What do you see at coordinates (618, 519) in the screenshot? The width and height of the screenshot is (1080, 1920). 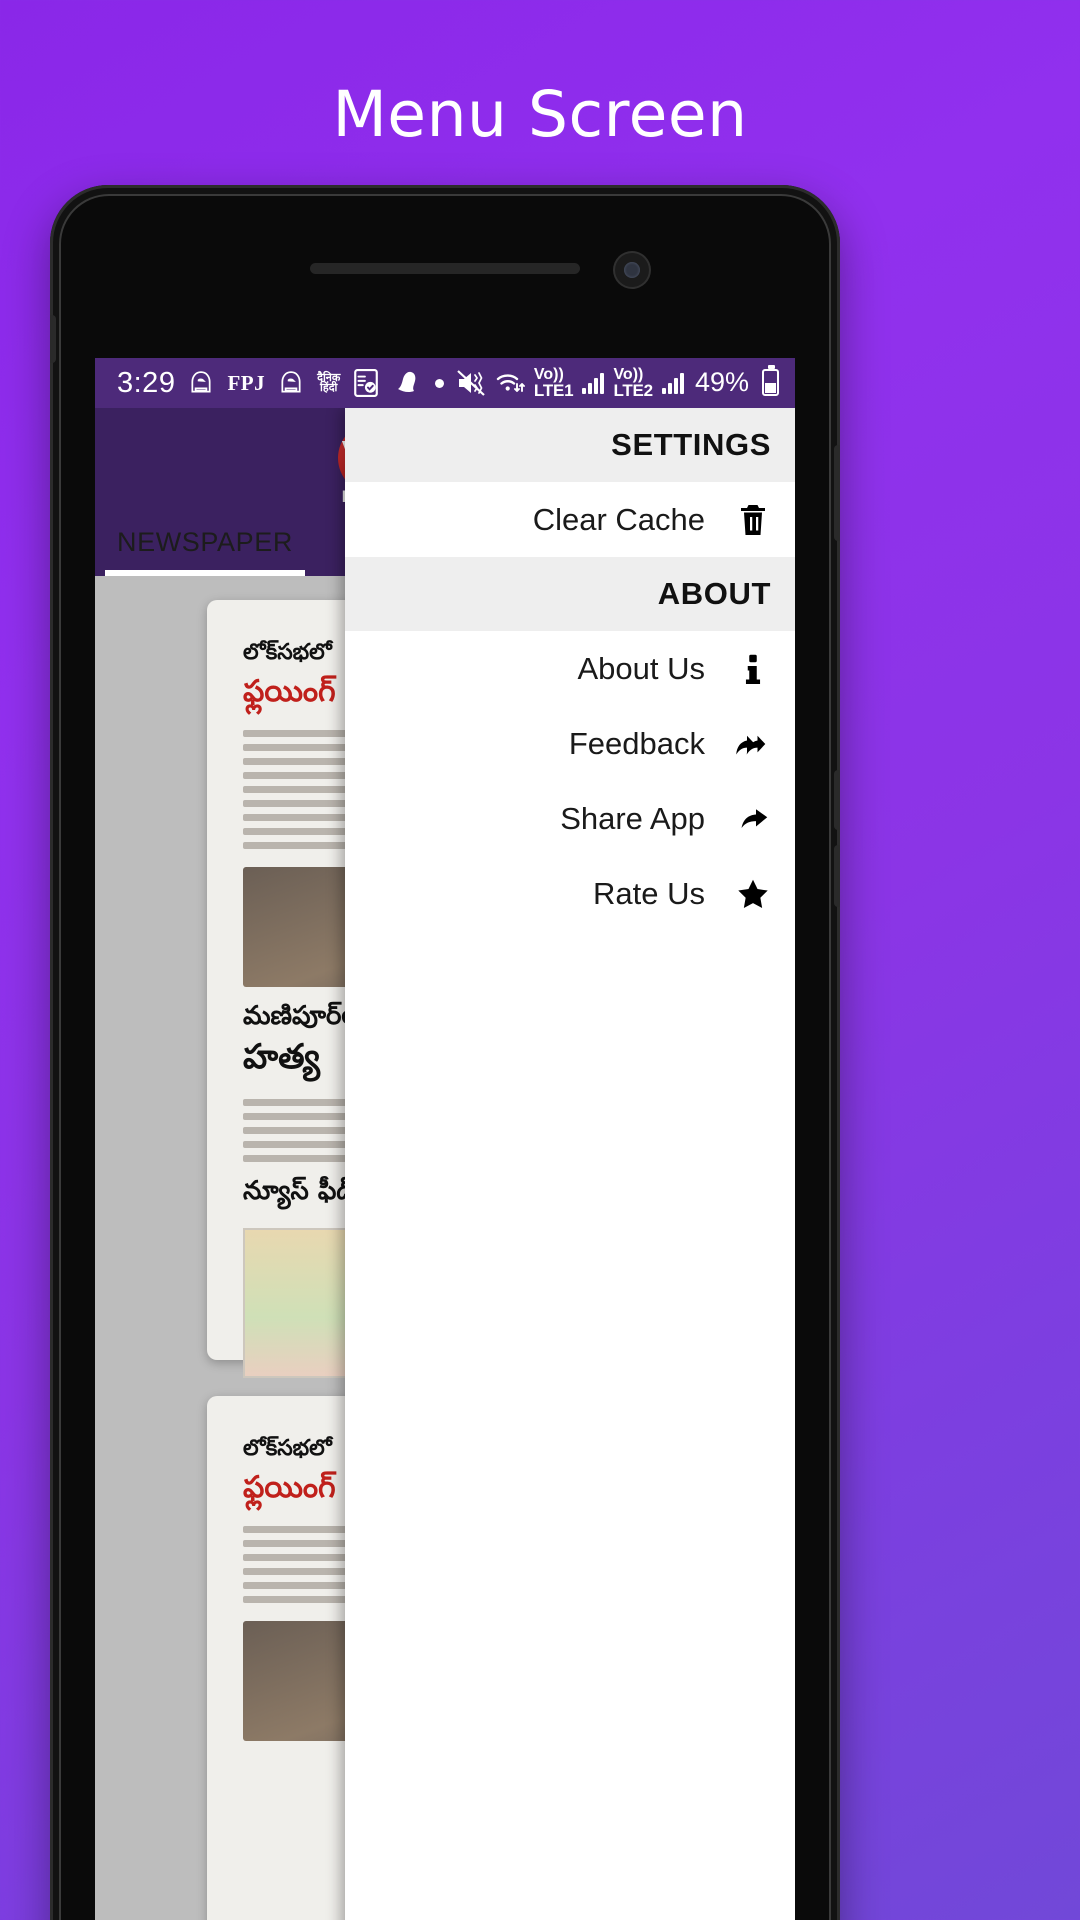 I see `drawer-item-label: Clear Cache` at bounding box center [618, 519].